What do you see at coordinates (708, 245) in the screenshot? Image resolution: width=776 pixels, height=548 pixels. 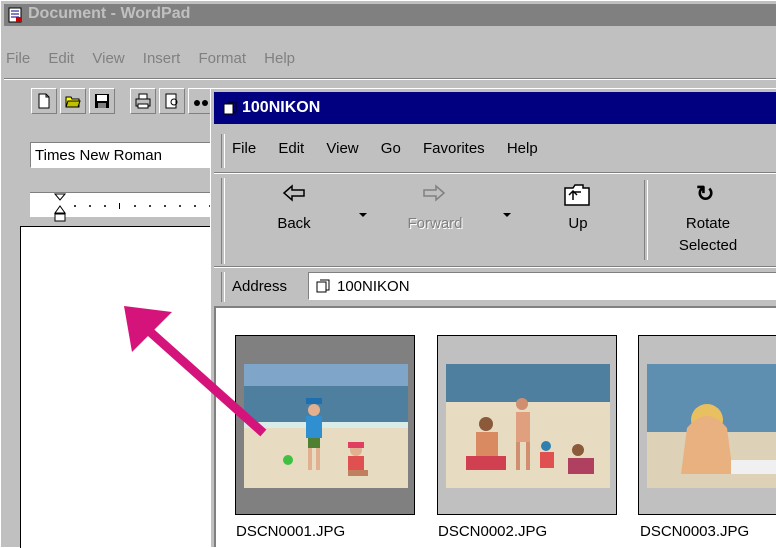 I see `rotate-label-line2: Selected` at bounding box center [708, 245].